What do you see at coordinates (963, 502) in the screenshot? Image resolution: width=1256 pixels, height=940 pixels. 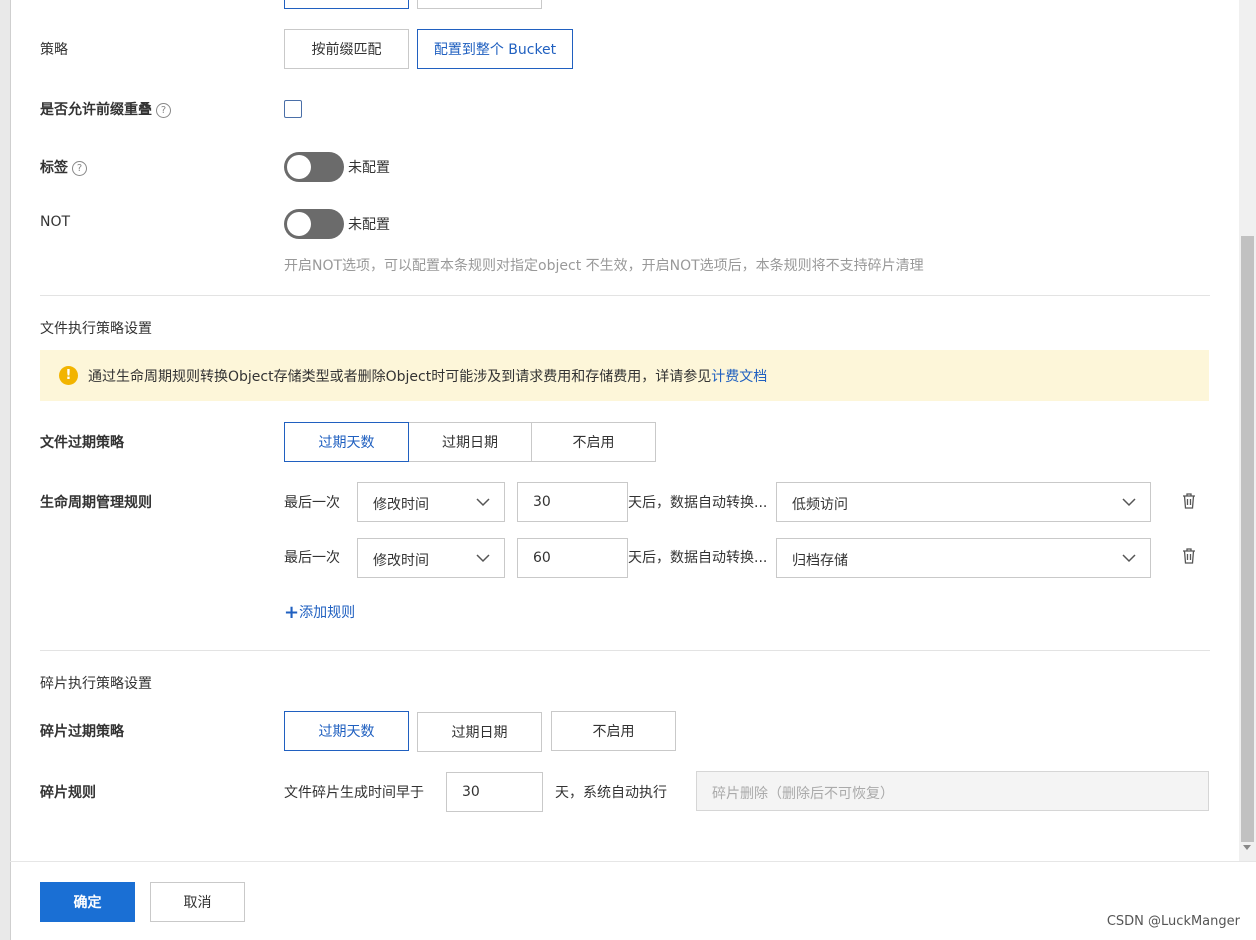 I see `rule-target-storage-select: 低频访问` at bounding box center [963, 502].